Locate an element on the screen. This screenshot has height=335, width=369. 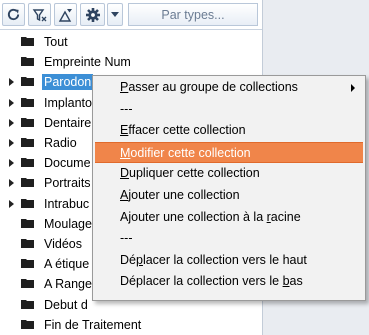
menu-item-label-post: ffacer cette collection is located at coordinates (187, 130).